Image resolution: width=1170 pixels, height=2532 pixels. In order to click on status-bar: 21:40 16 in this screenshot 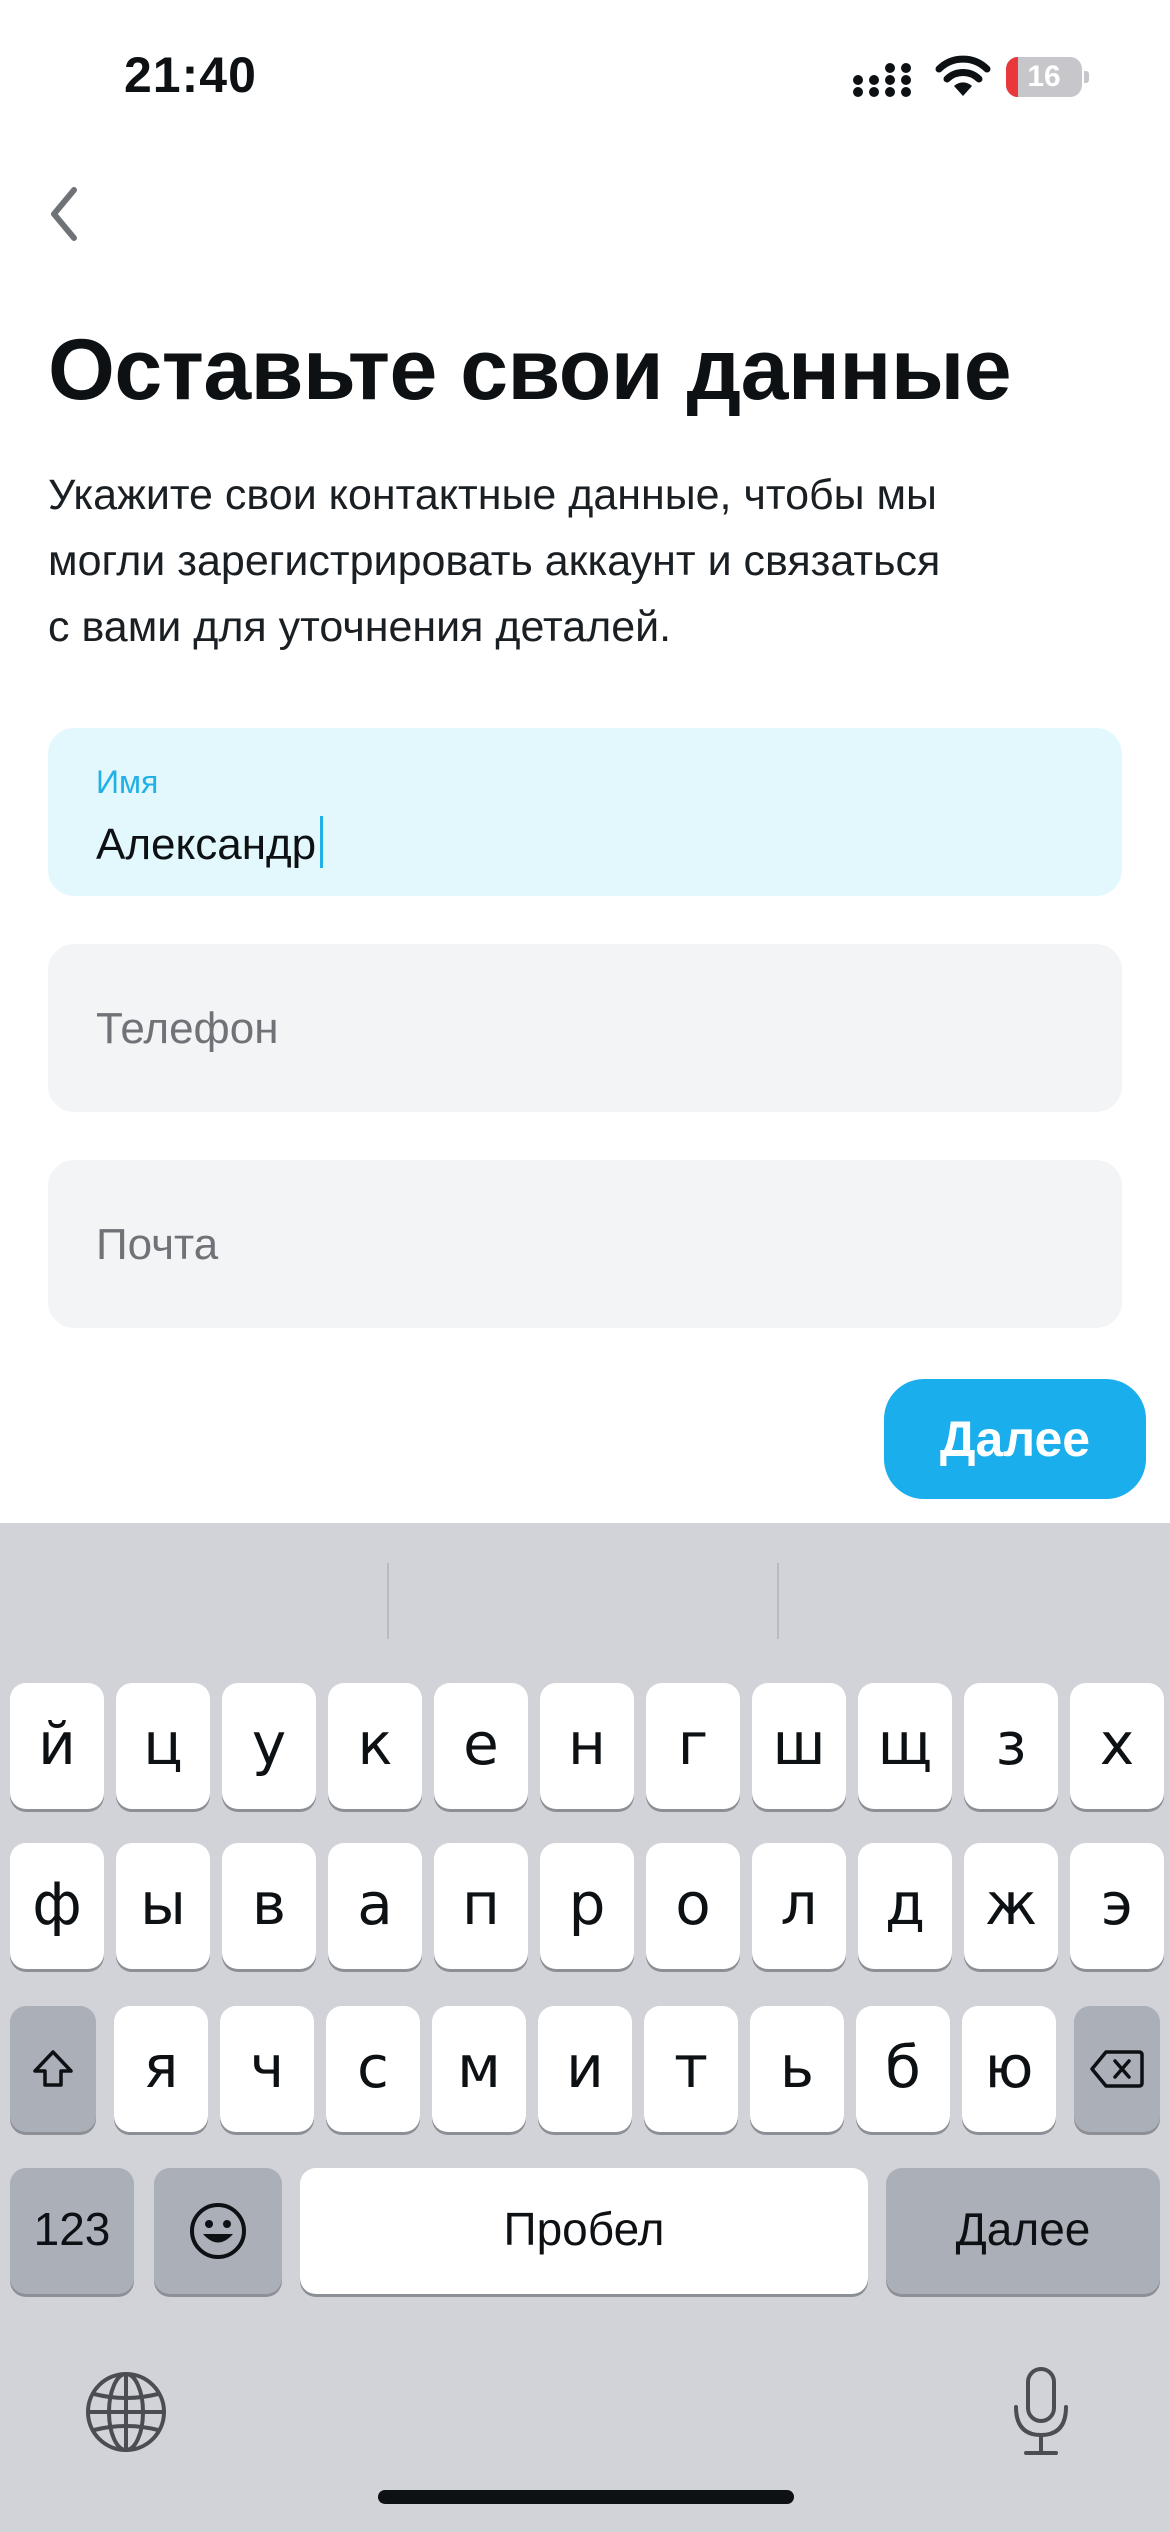, I will do `click(585, 75)`.